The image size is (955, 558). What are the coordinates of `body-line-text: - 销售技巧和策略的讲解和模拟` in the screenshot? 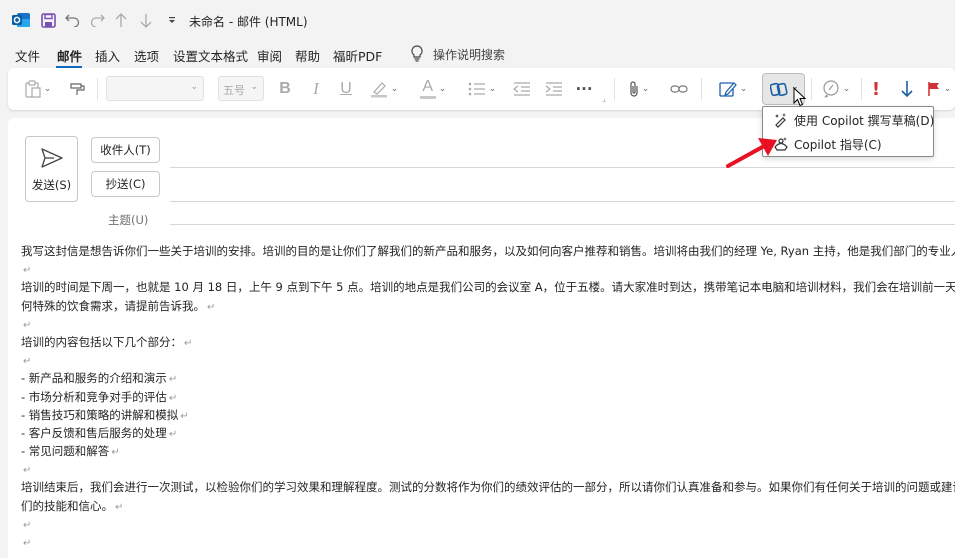 It's located at (100, 414).